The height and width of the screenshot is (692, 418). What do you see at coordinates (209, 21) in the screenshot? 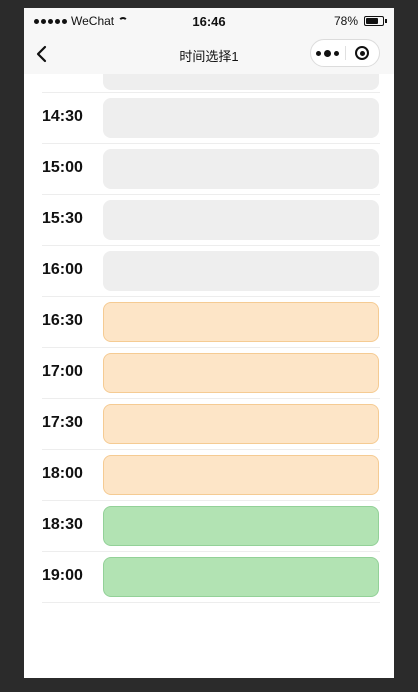
I see `status-bar: WeChat 16:46 78%` at bounding box center [209, 21].